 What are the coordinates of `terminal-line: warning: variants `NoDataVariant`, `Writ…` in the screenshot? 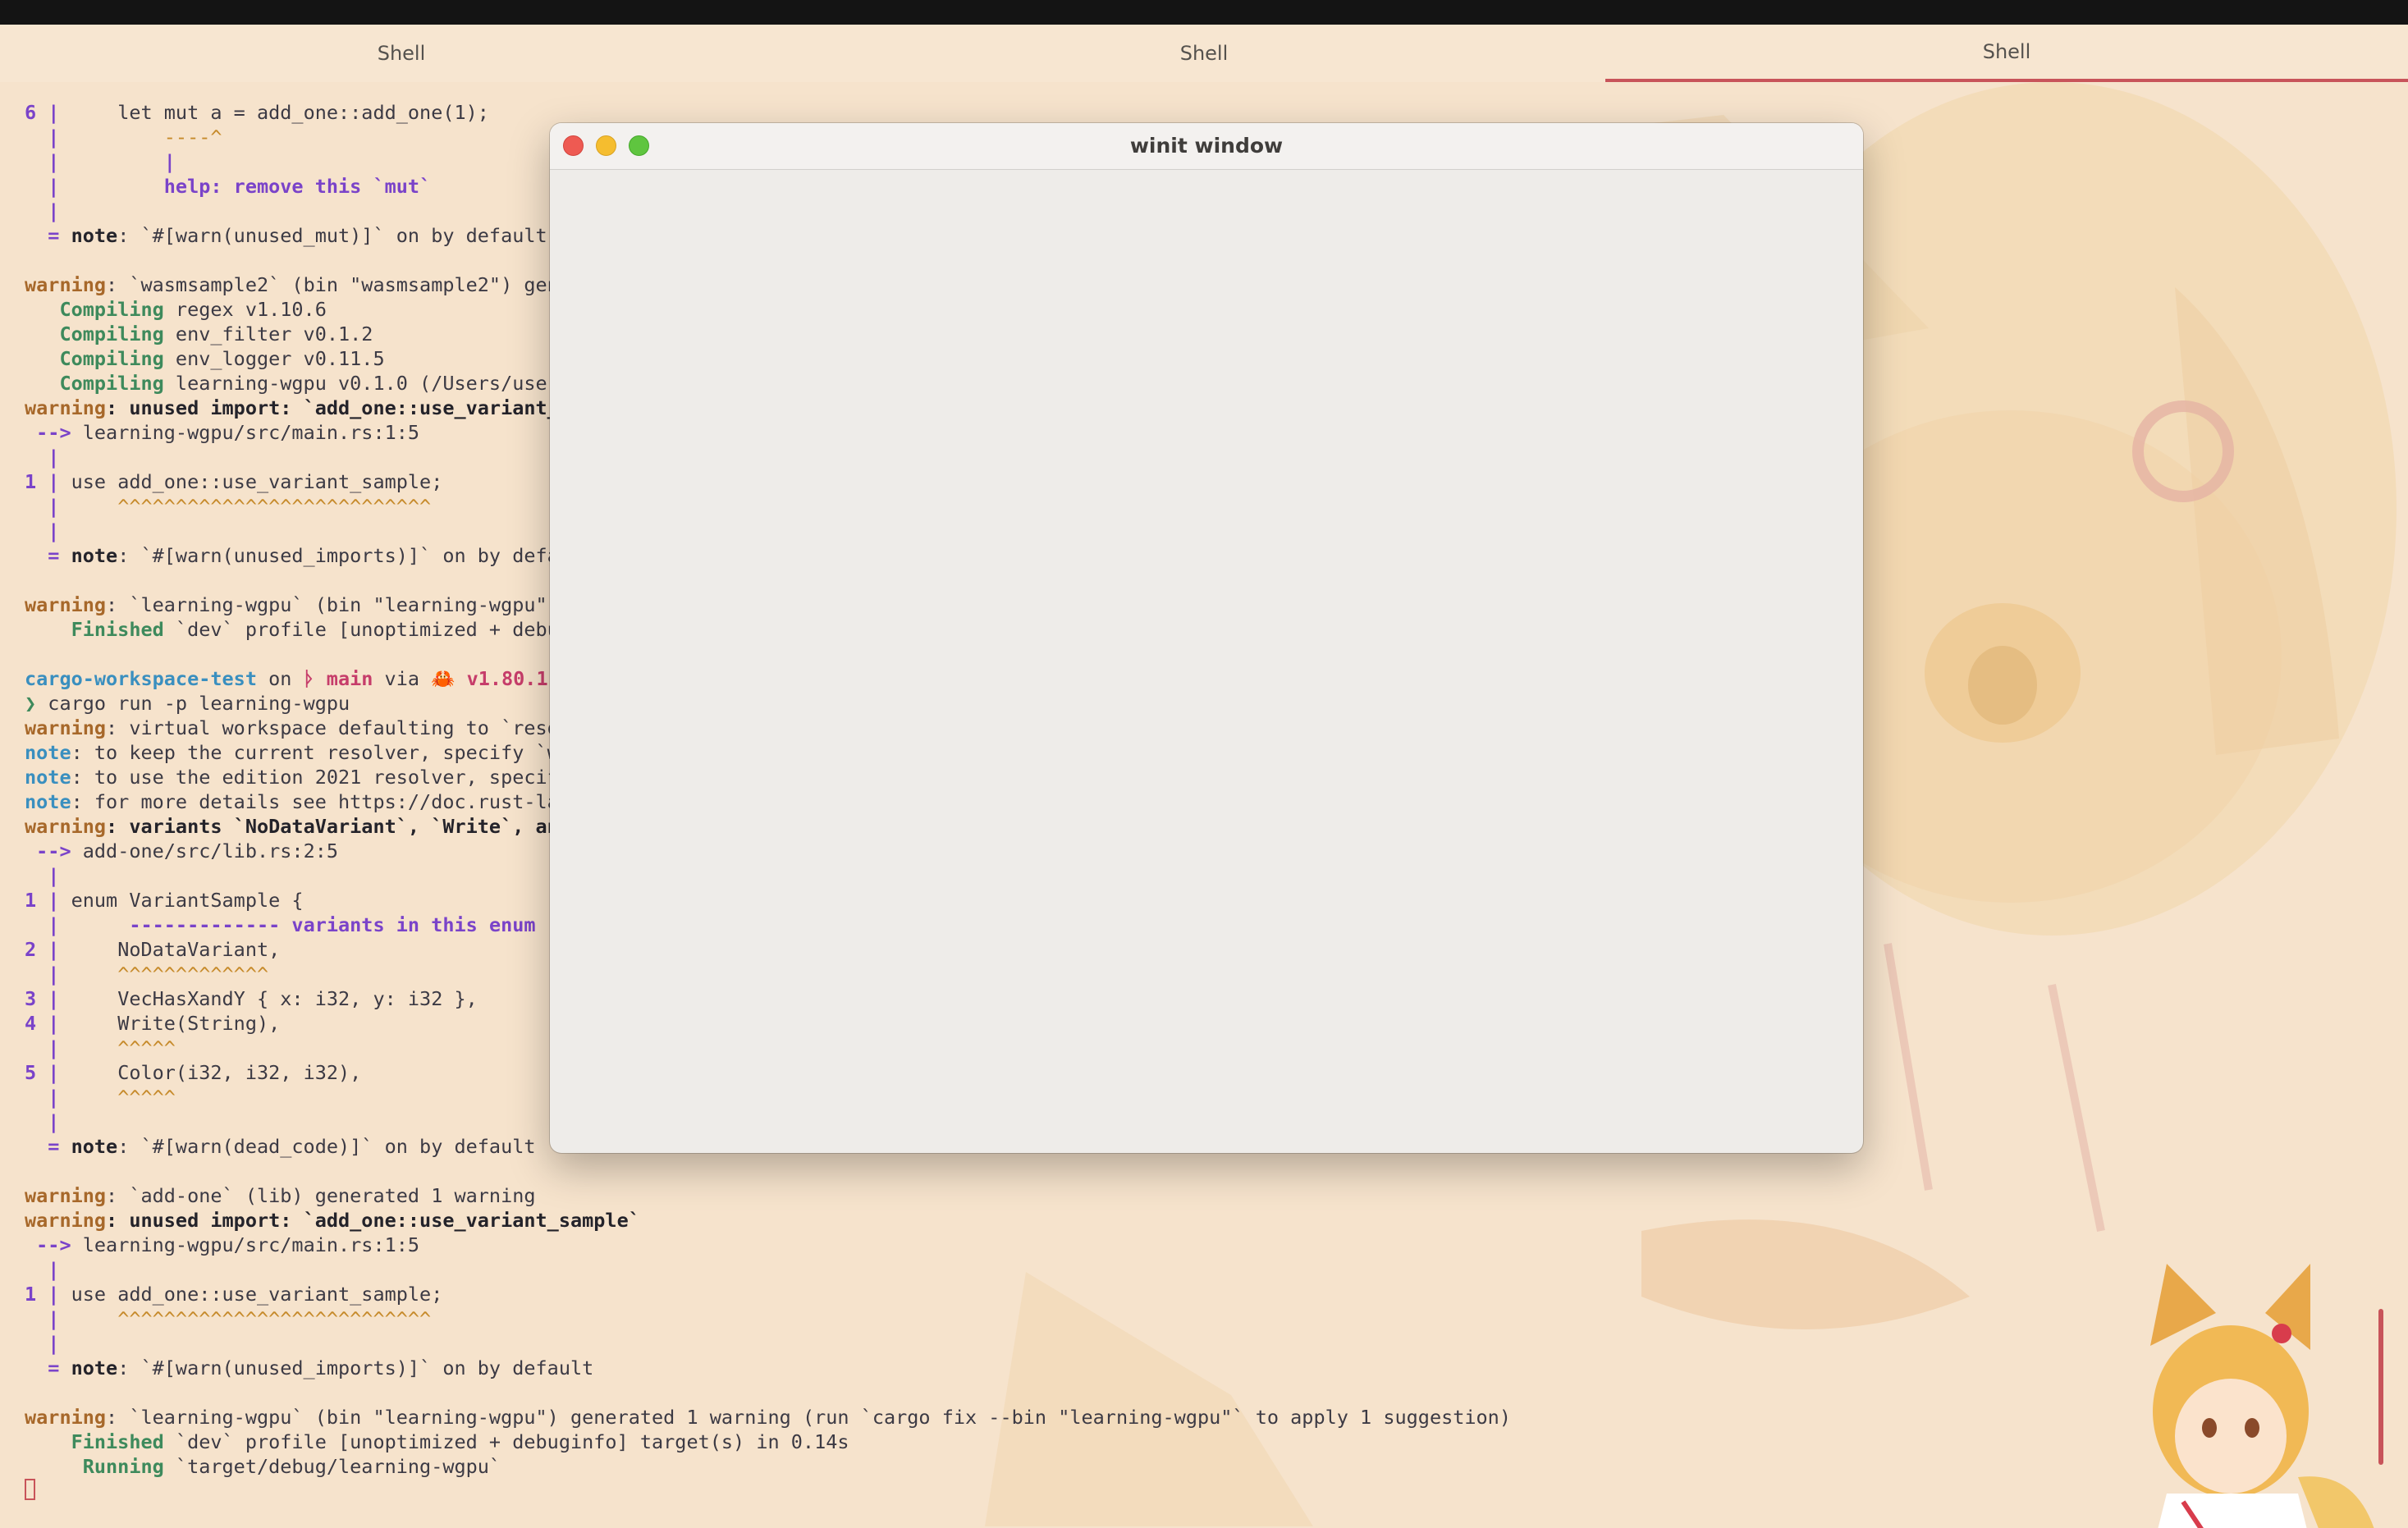 It's located at (297, 826).